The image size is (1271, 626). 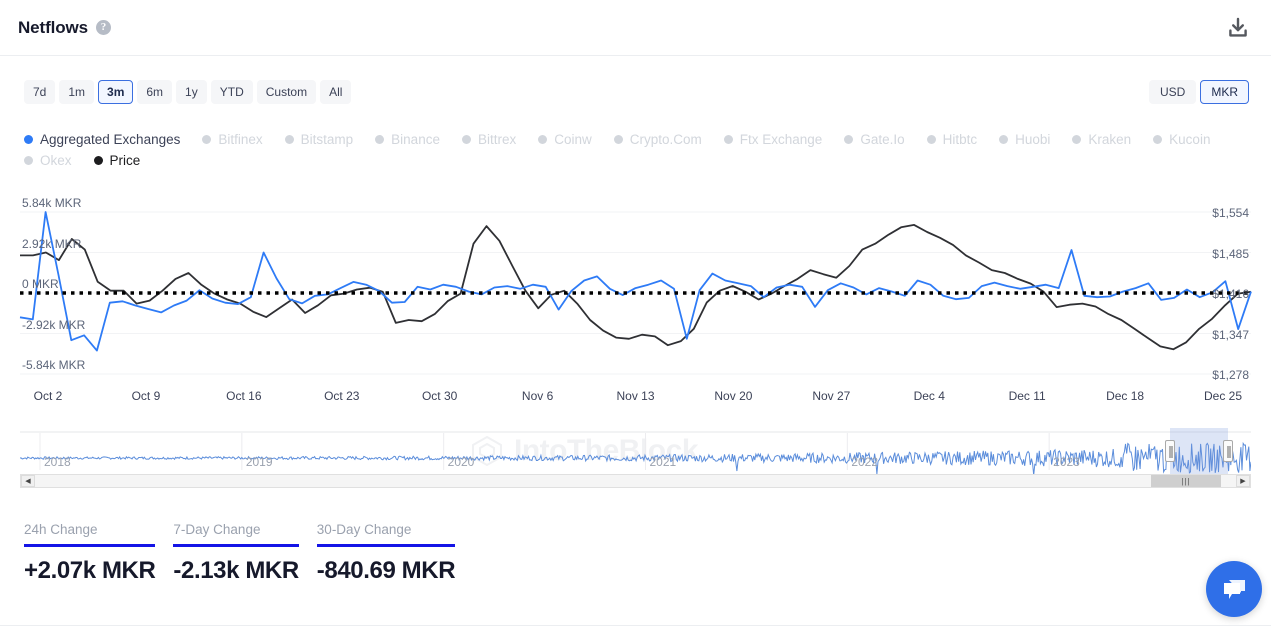 I want to click on stat-30-day-change: 30-Day Change -840.69 MKR, so click(x=386, y=553).